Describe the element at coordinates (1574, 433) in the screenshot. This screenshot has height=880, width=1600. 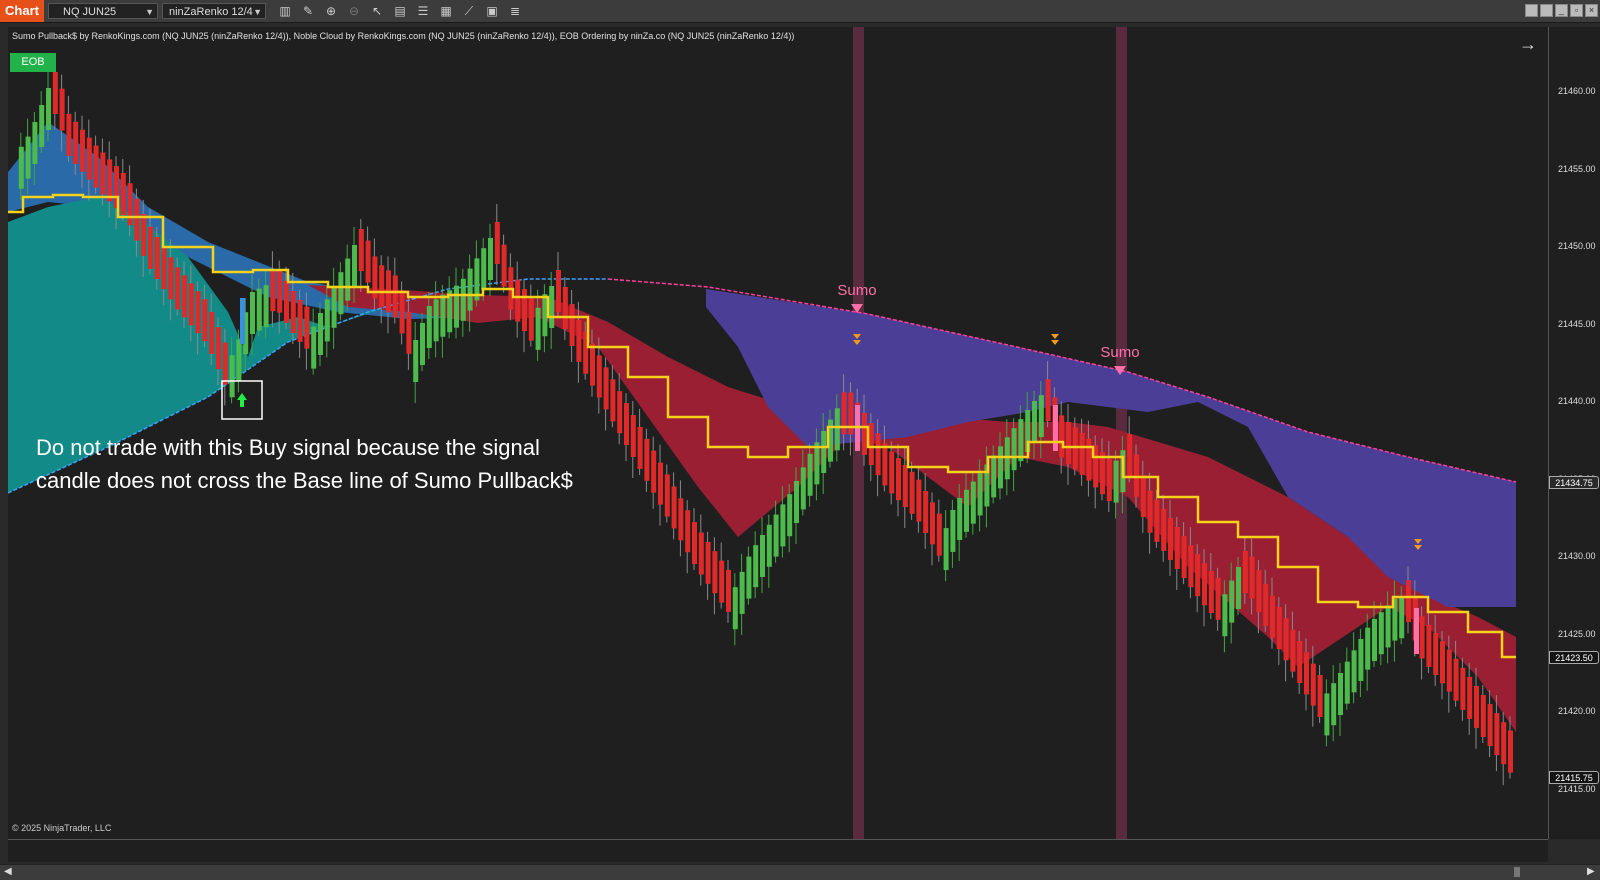
I see `price-axis` at that location.